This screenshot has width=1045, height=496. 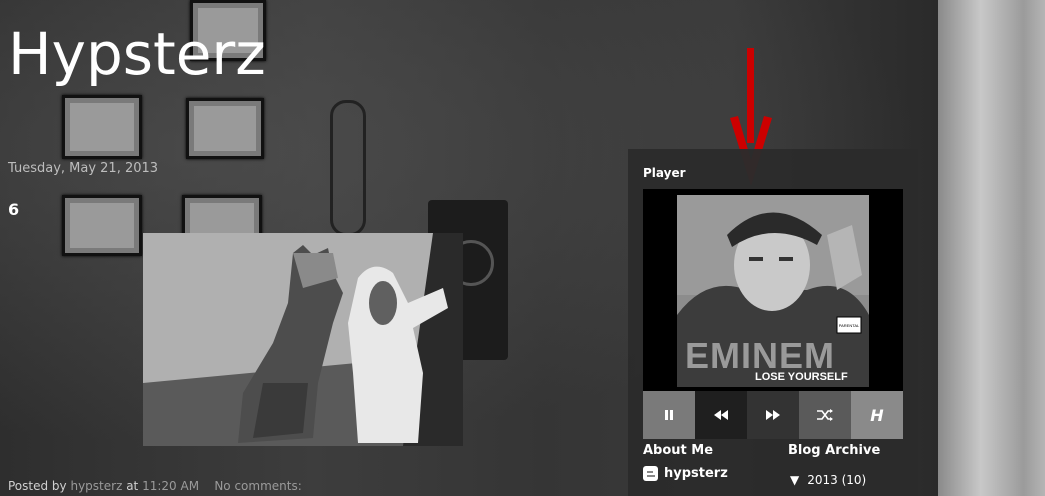 What do you see at coordinates (877, 415) in the screenshot?
I see `player-brand-button: H` at bounding box center [877, 415].